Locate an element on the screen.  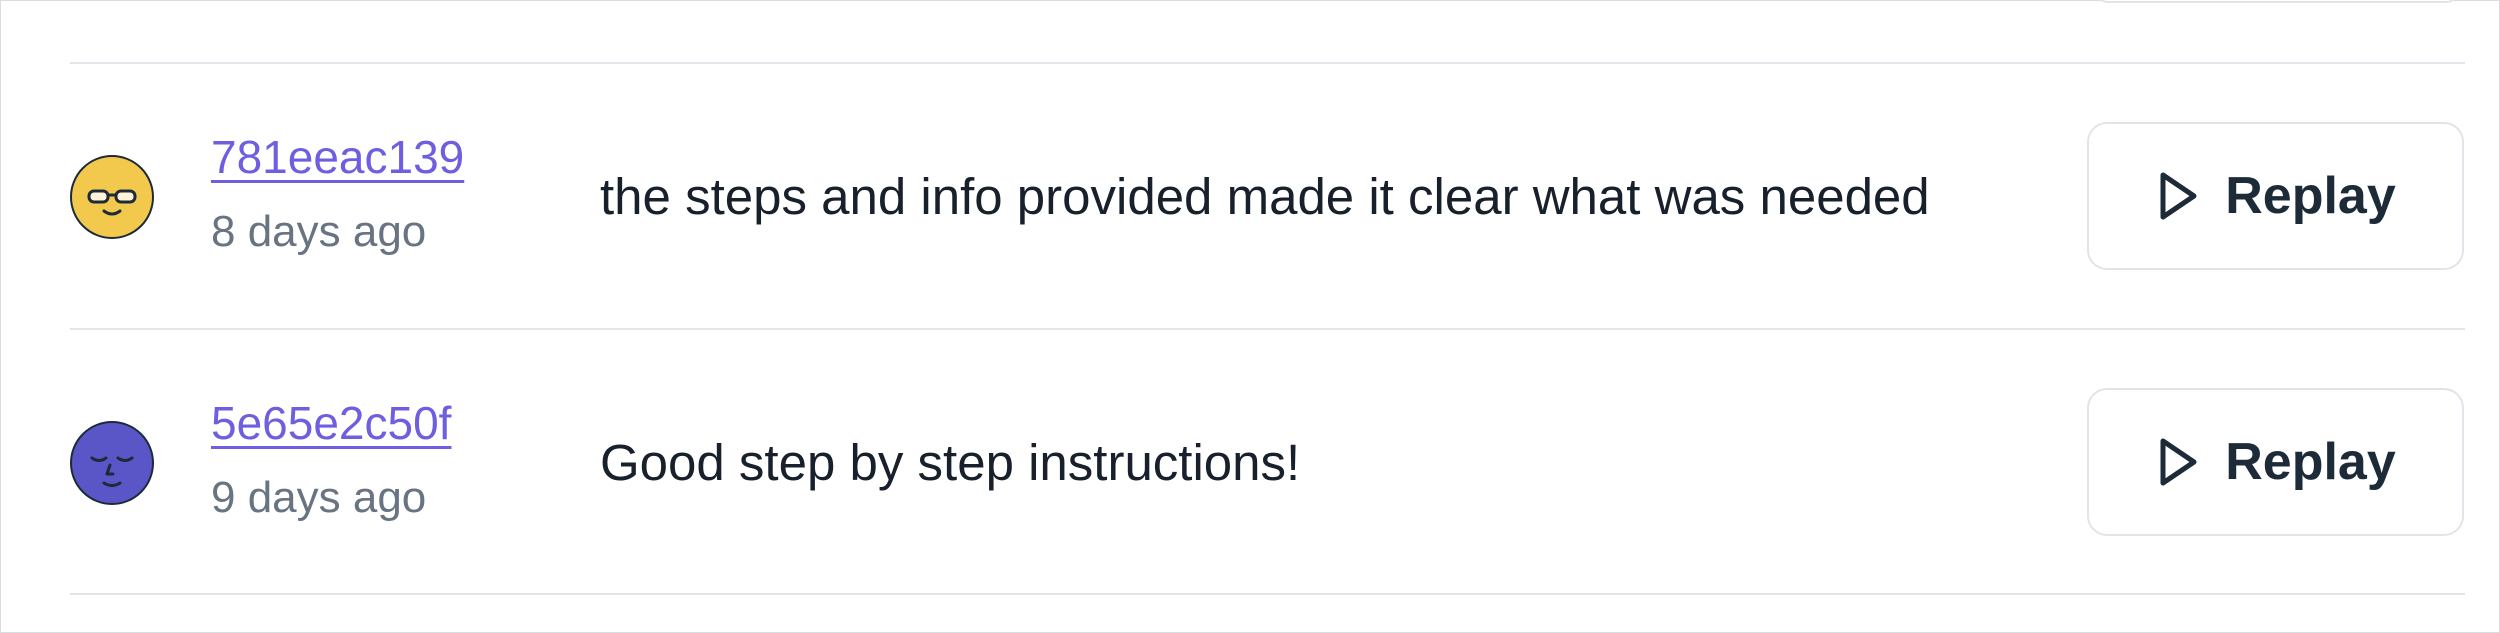
sunglasses-face-icon is located at coordinates (112, 202).